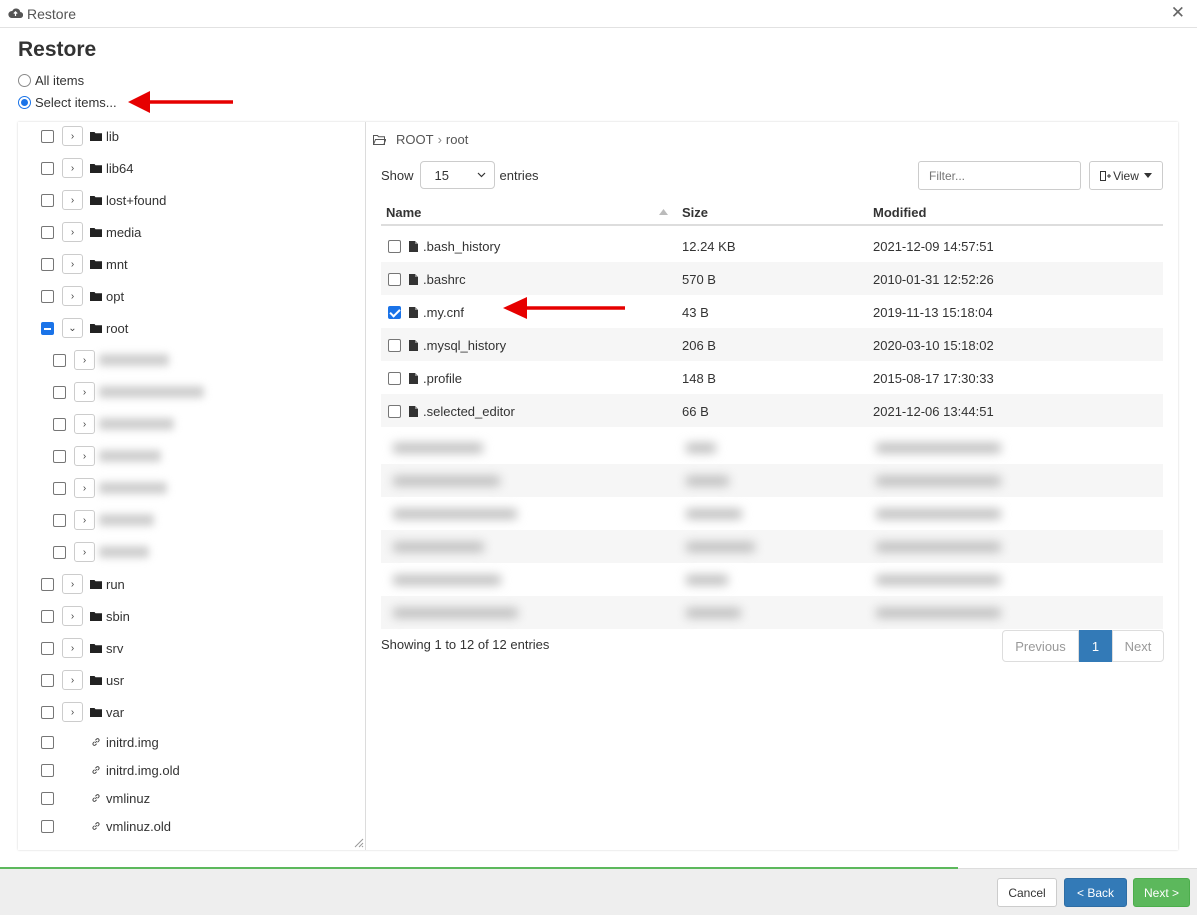 This screenshot has height=915, width=1197. I want to click on tree-item-root: ⌄ root, so click(84, 328).